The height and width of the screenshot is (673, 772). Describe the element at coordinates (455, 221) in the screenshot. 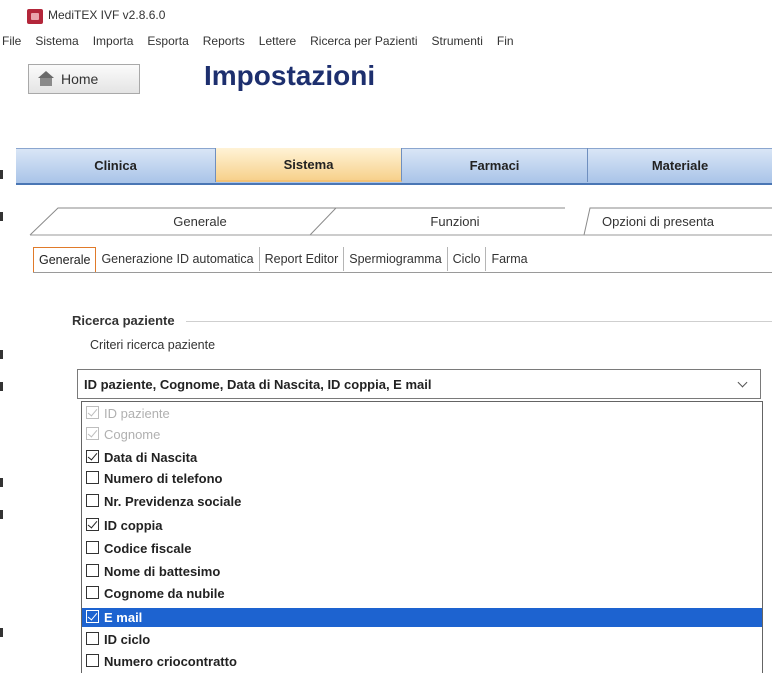

I see `subtab-funzioni: Funzioni` at that location.